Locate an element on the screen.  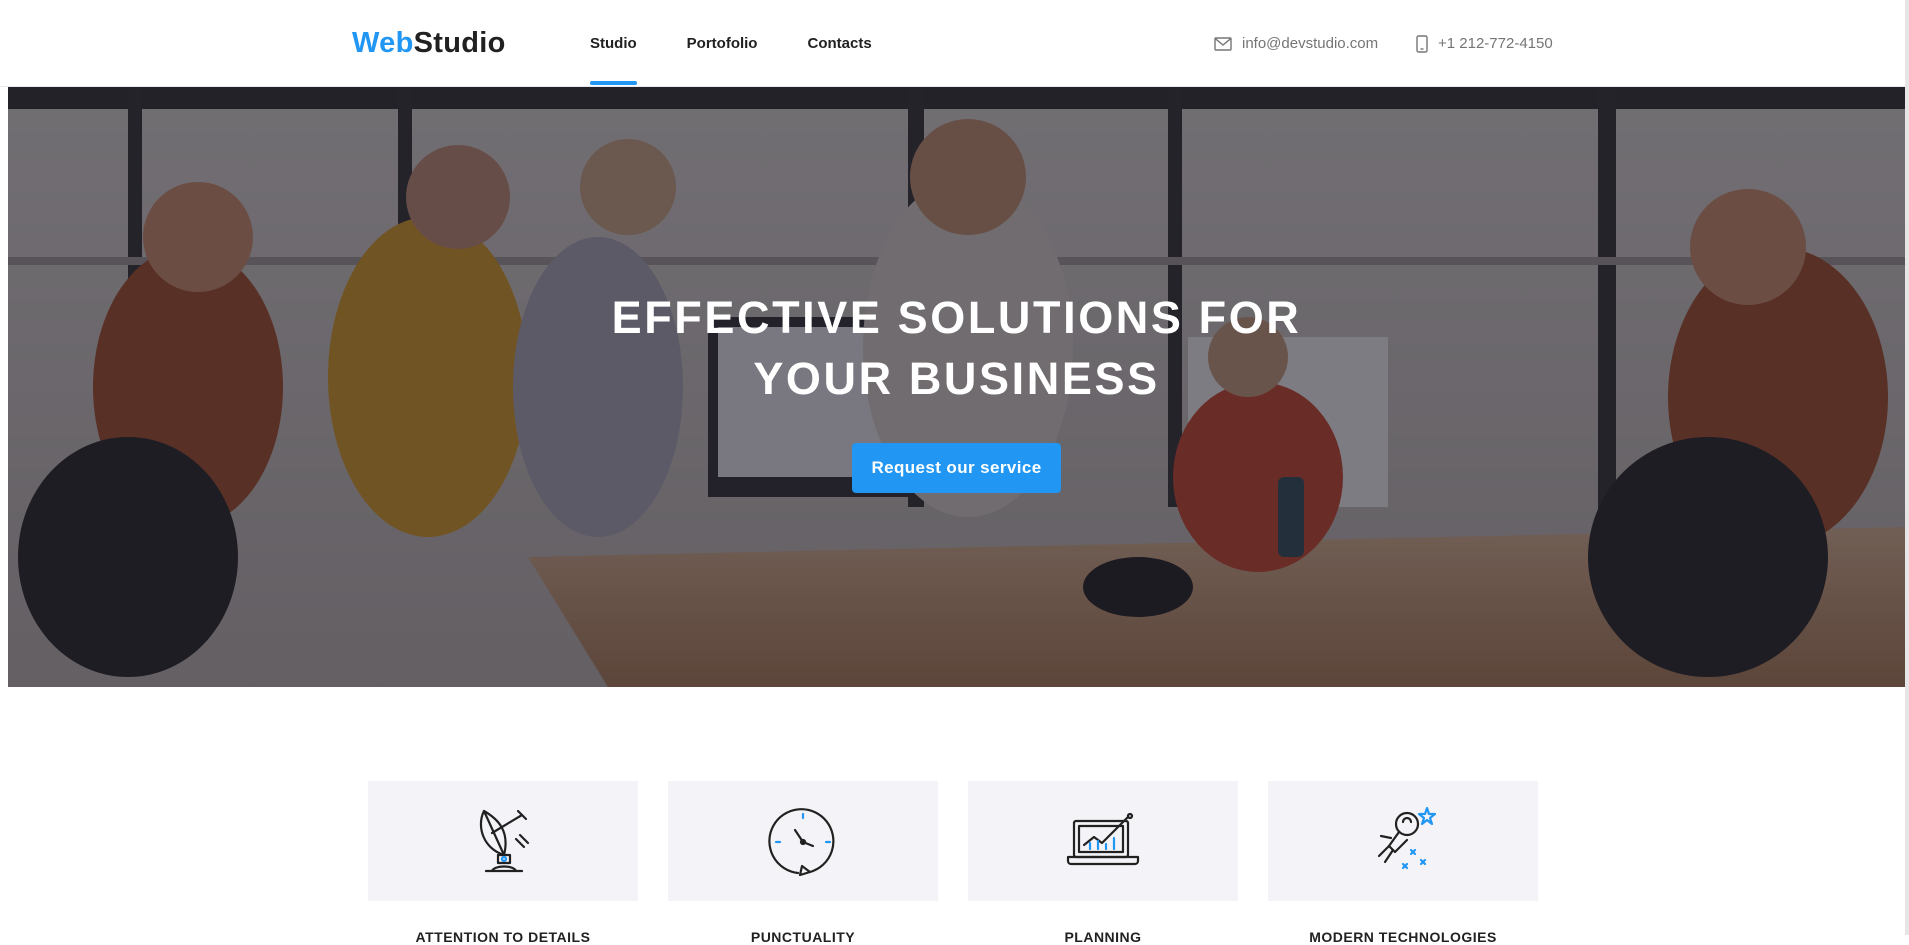
phone-link: +1 212-772-4150 is located at coordinates (1484, 43).